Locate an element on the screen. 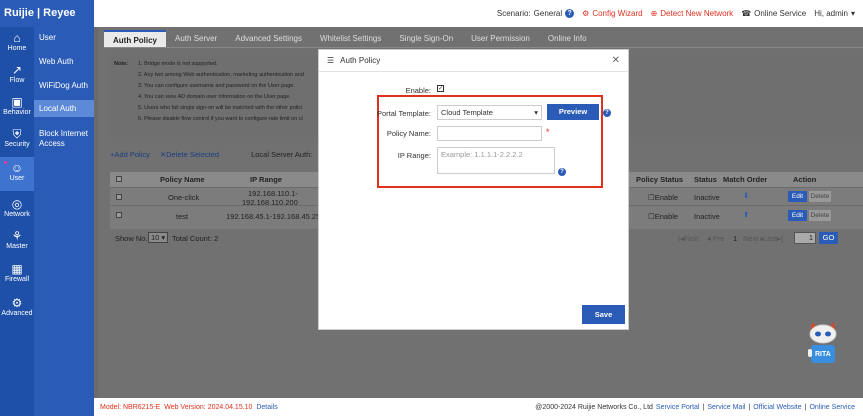 The height and width of the screenshot is (416, 863). web-version-label: Web Version: is located at coordinates (185, 407).